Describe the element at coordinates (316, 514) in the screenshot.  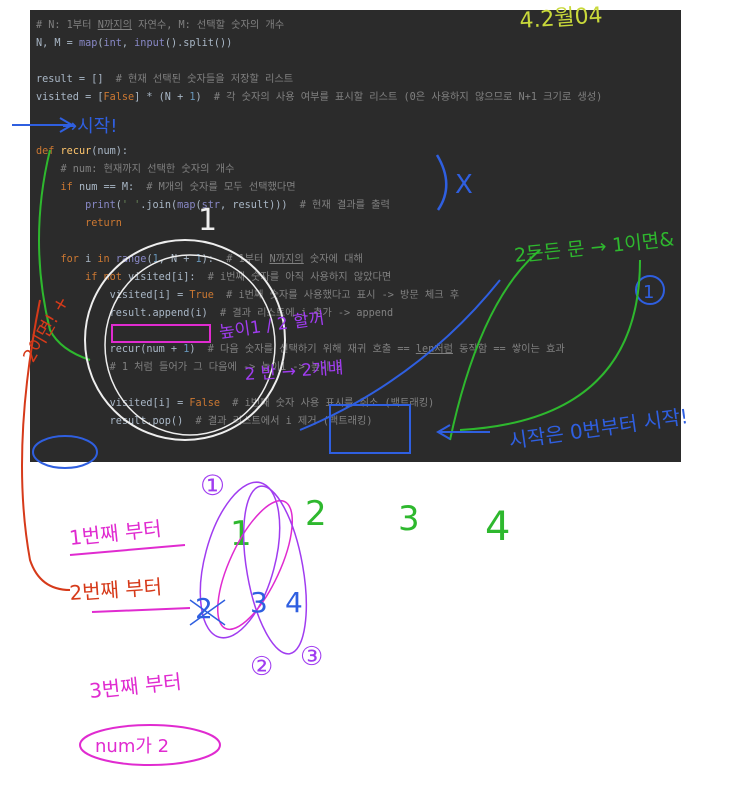
I see `digit-two: 2` at that location.